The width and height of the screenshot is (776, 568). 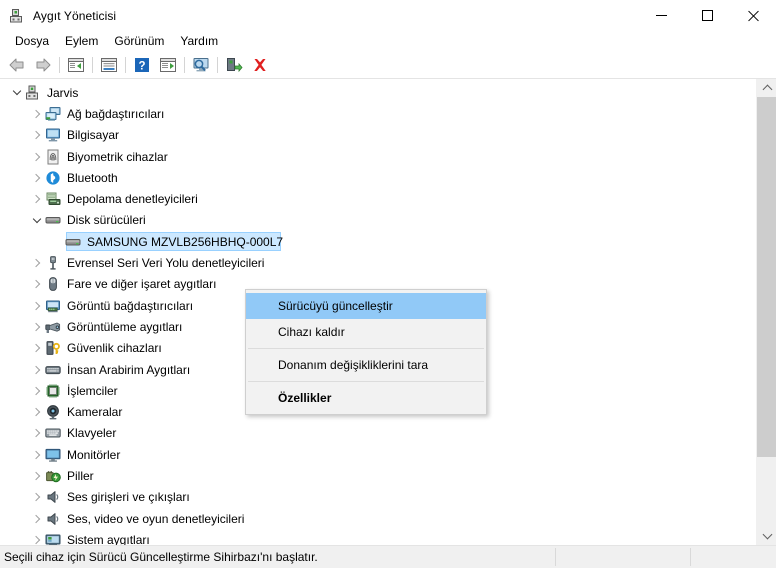 What do you see at coordinates (377, 518) in the screenshot?
I see `tree-item-19: Ses, video ve oyun denetleyicileri` at bounding box center [377, 518].